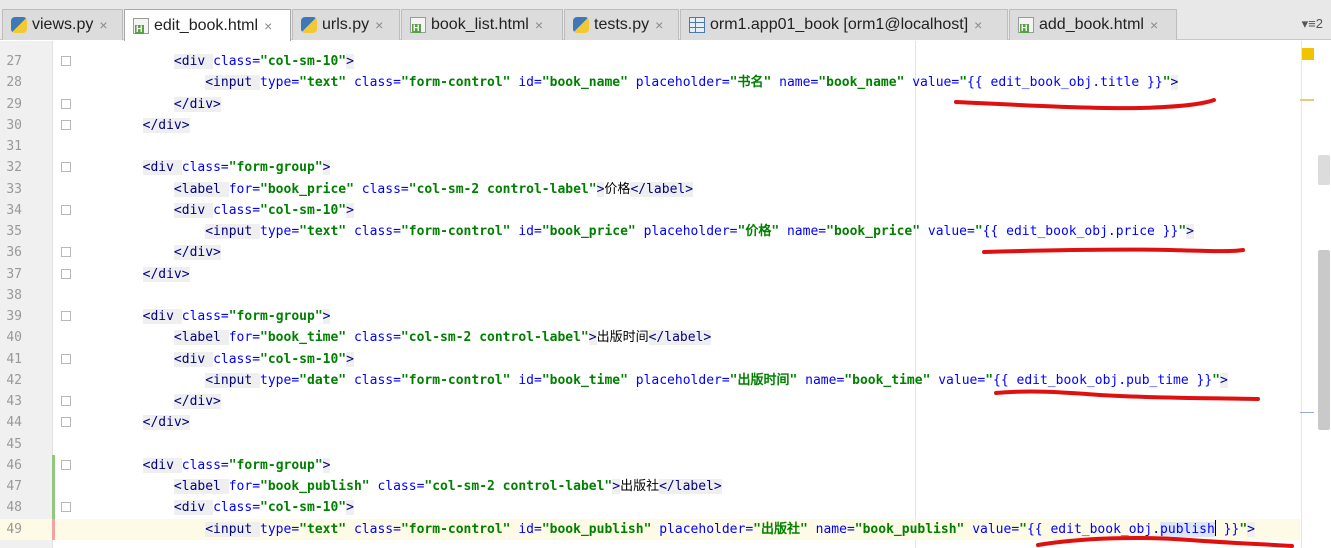 The width and height of the screenshot is (1331, 548). I want to click on tab-label: tests.py, so click(622, 24).